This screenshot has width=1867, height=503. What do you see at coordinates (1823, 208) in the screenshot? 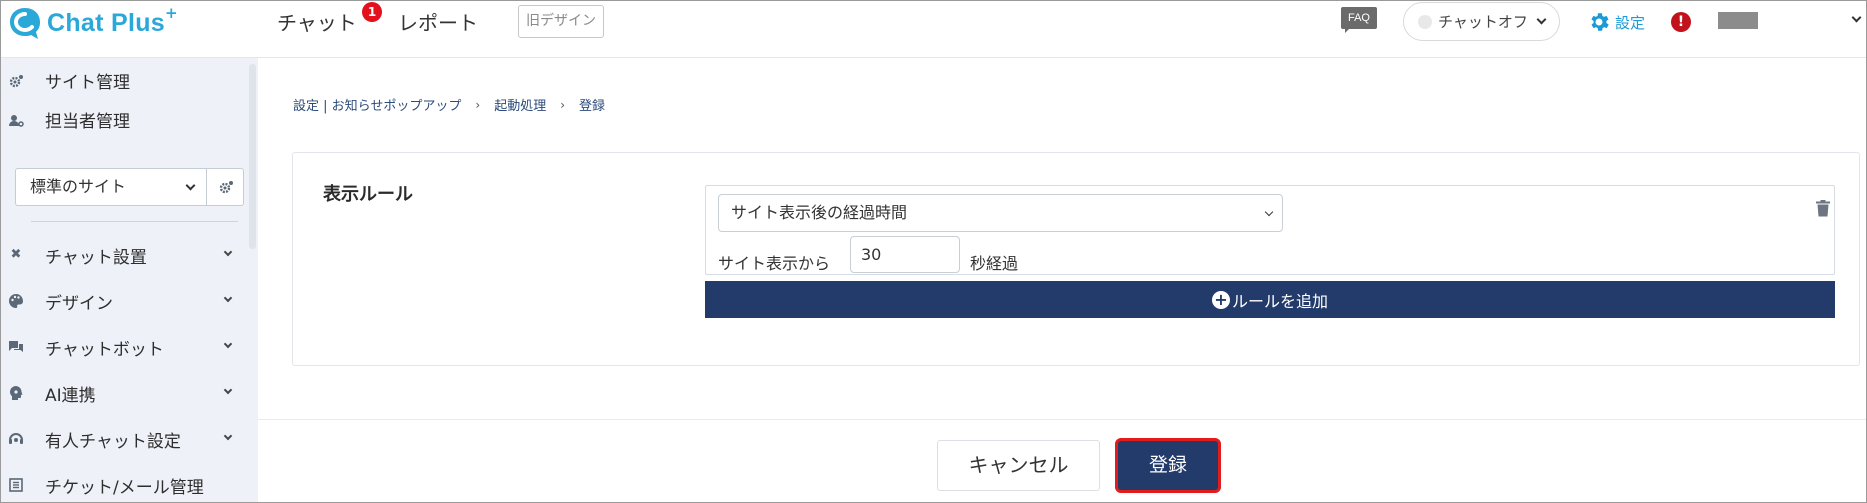
I see `trash-icon` at bounding box center [1823, 208].